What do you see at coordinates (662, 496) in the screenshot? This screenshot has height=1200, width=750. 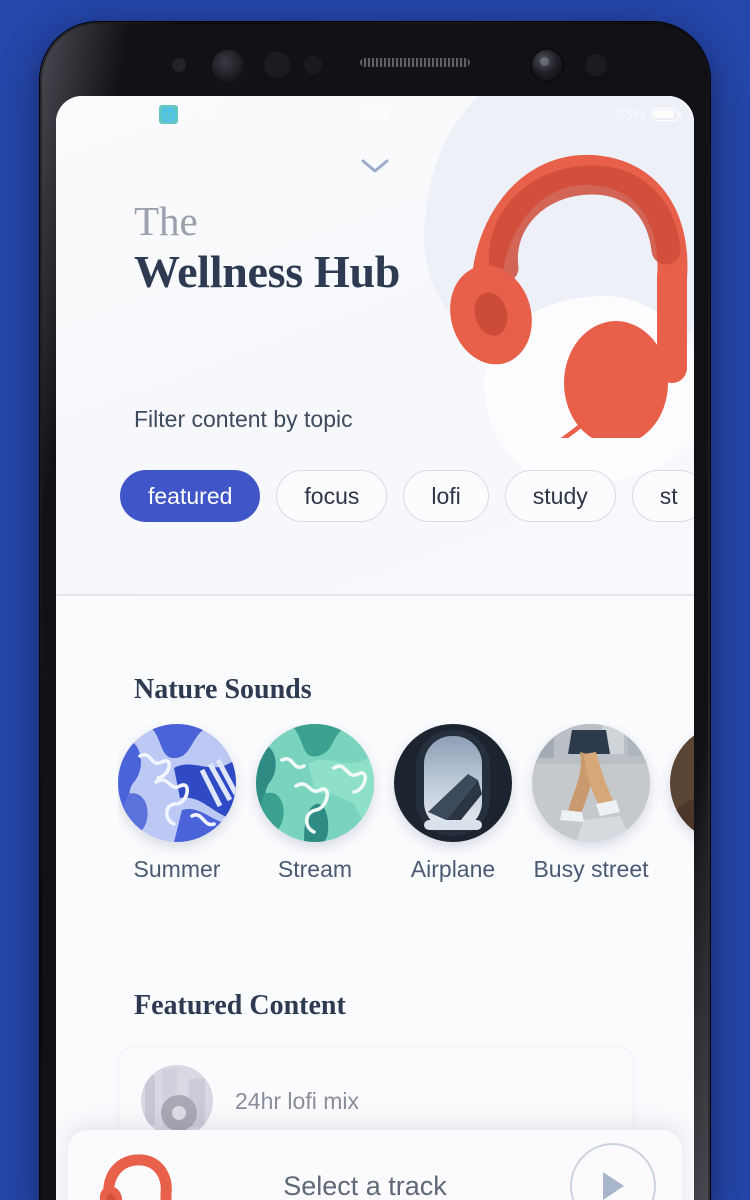 I see `chip-stress: st` at bounding box center [662, 496].